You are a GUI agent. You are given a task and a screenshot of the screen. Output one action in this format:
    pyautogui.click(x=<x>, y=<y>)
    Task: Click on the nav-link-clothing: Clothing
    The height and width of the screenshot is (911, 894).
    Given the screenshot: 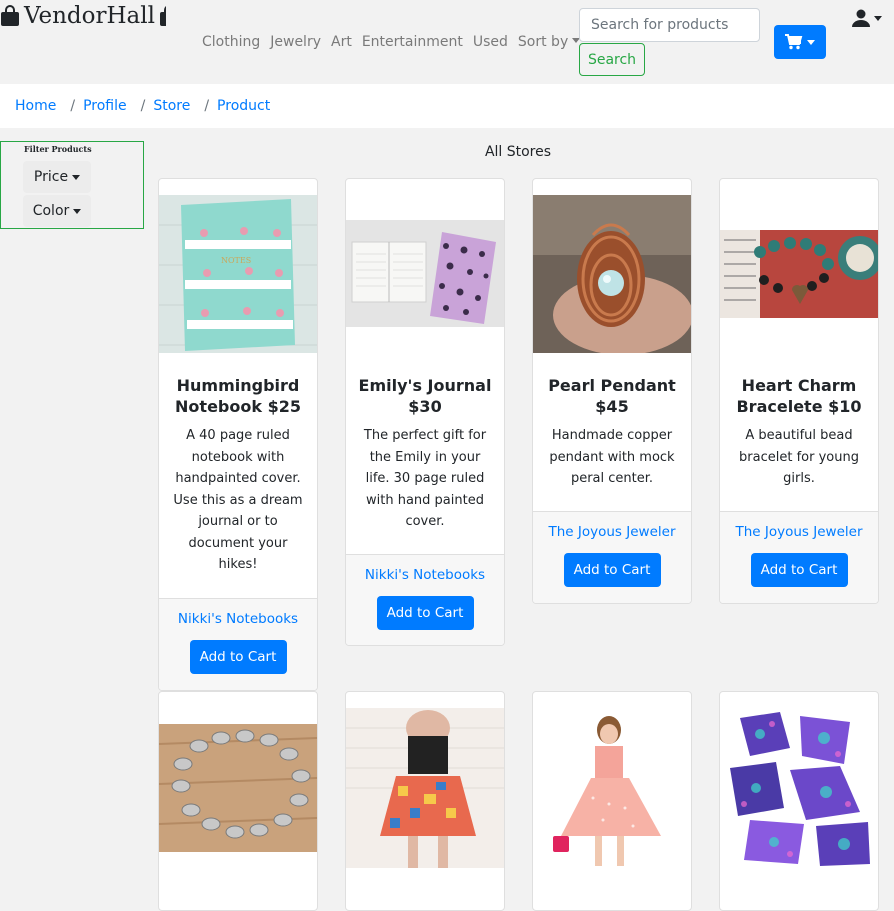 What is the action you would take?
    pyautogui.click(x=231, y=42)
    